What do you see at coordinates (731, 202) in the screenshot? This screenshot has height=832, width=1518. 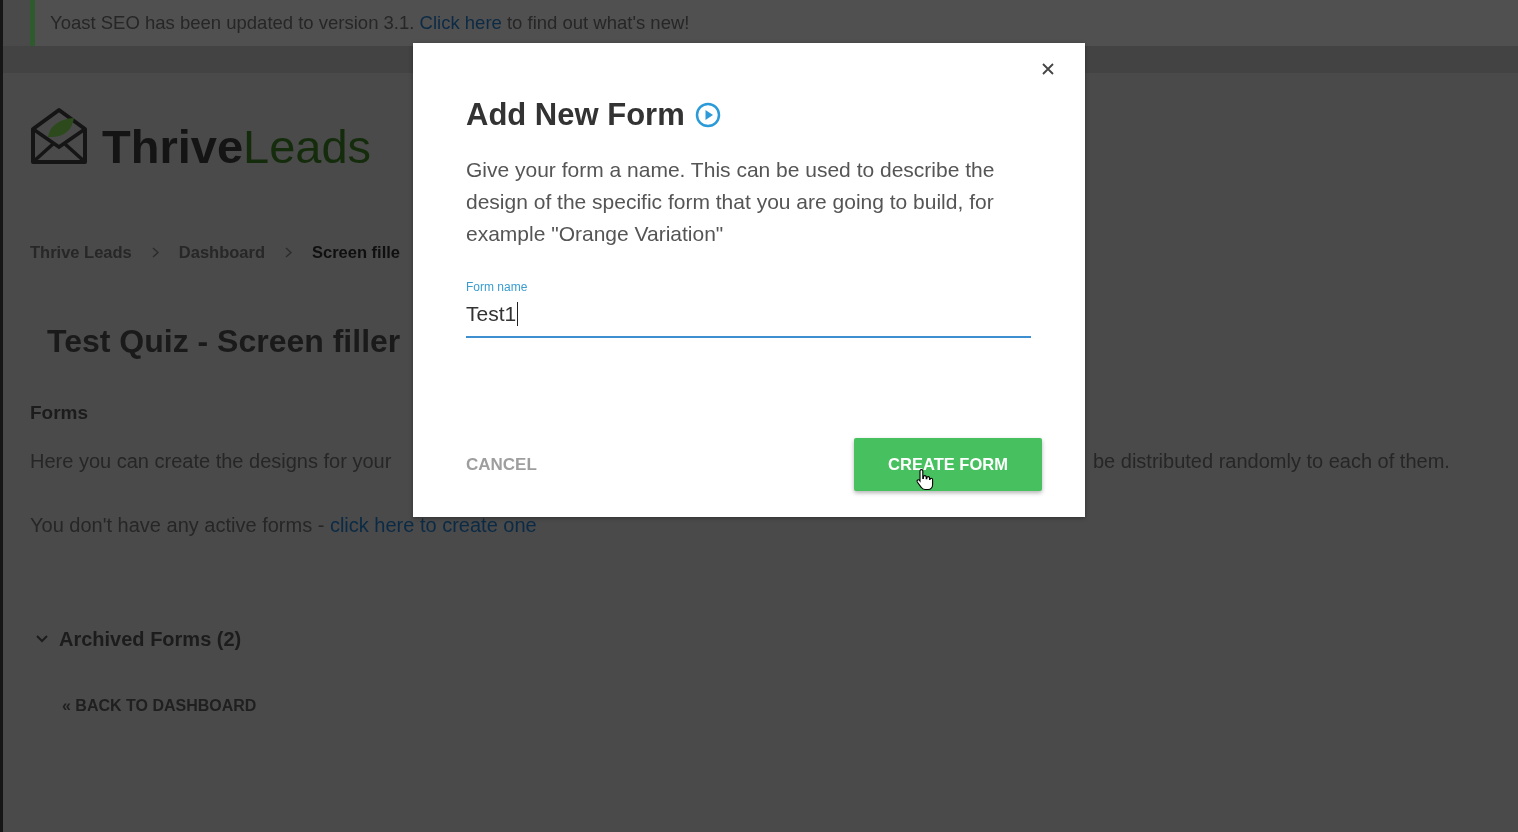 I see `dialog-description: Give your form a name. This can be used to describe the design of the specific form that you are going to build, for example "Orange Variation"` at bounding box center [731, 202].